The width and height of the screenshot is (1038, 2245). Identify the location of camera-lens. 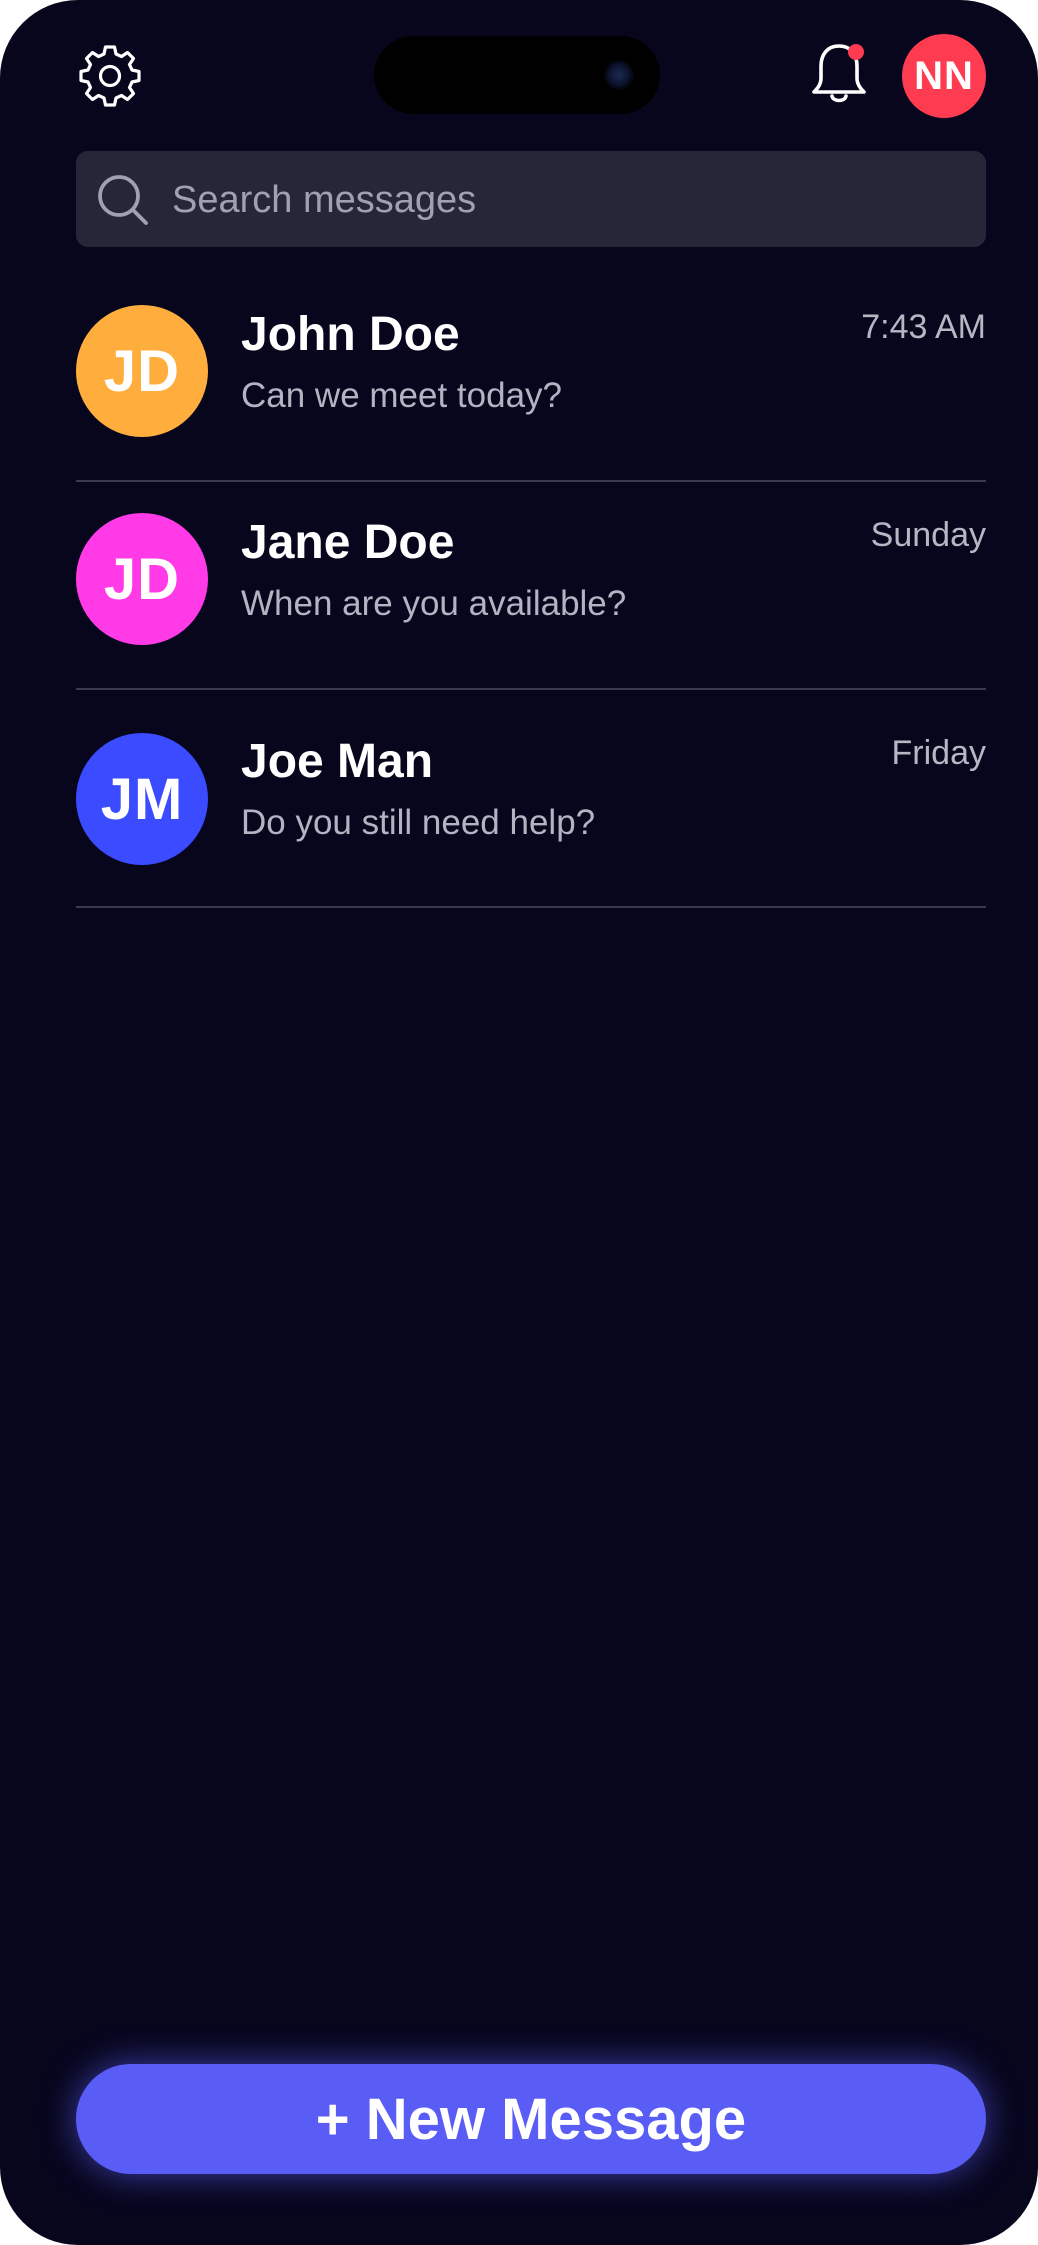
(619, 75).